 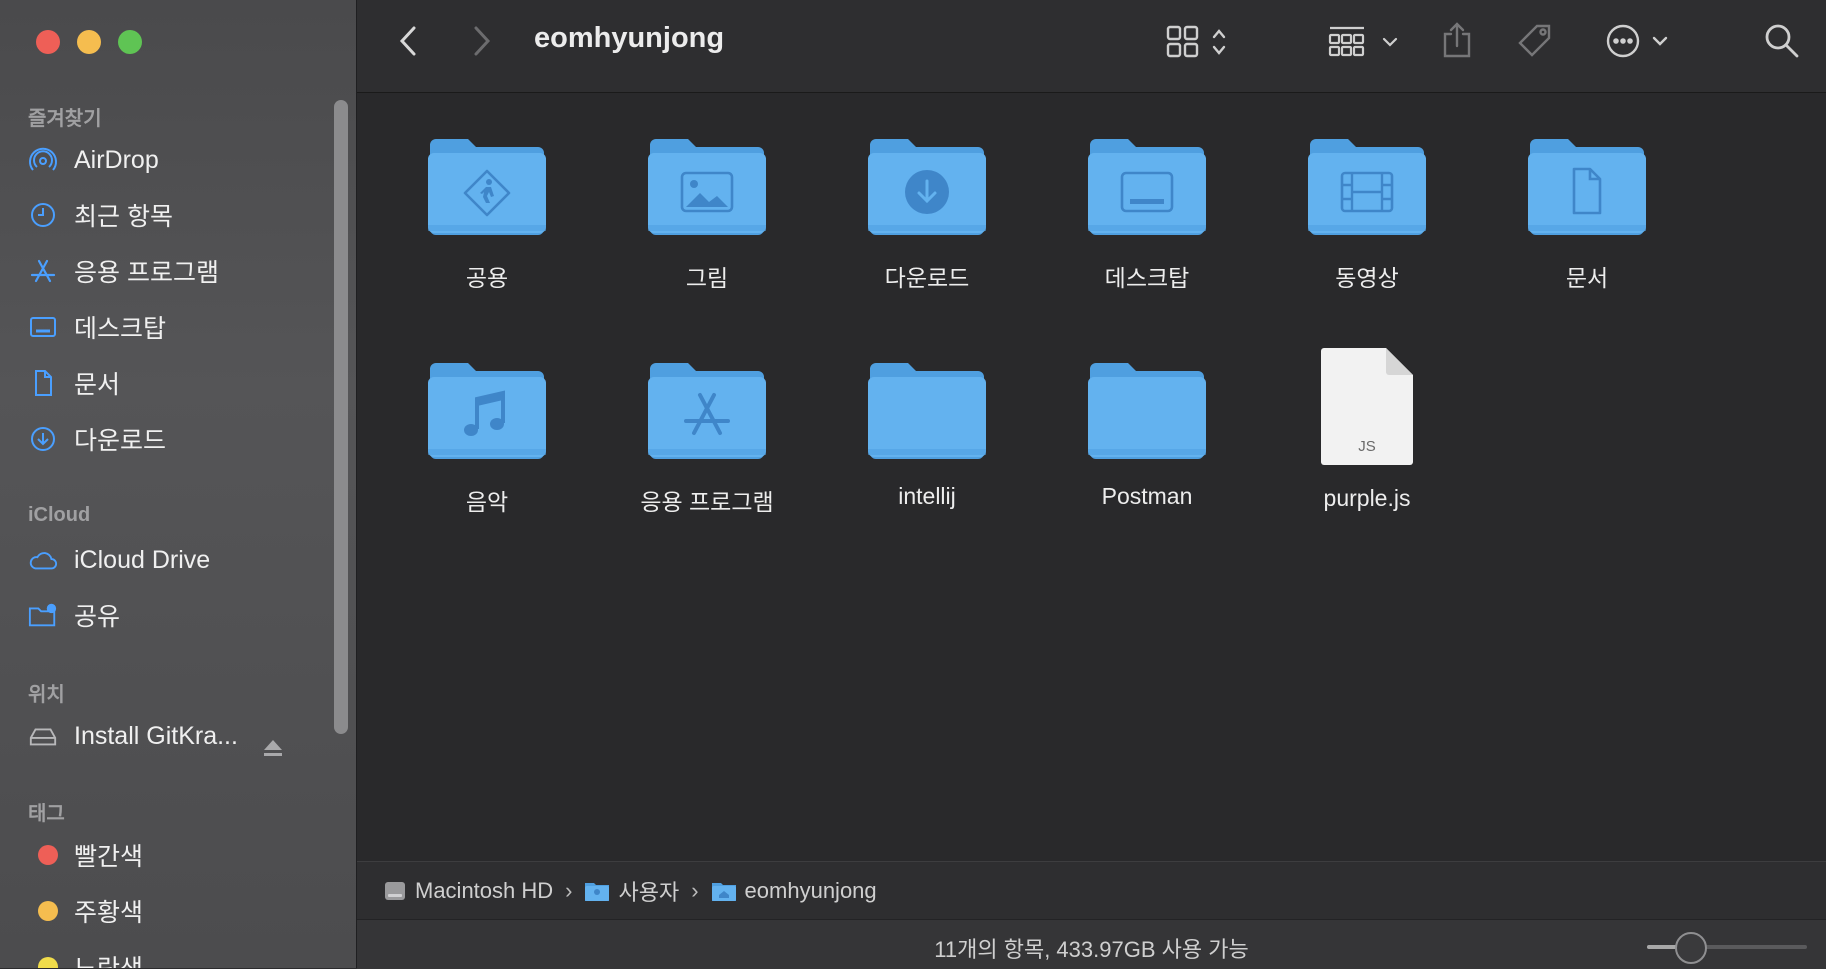 I want to click on public-folder-icon, so click(x=487, y=187).